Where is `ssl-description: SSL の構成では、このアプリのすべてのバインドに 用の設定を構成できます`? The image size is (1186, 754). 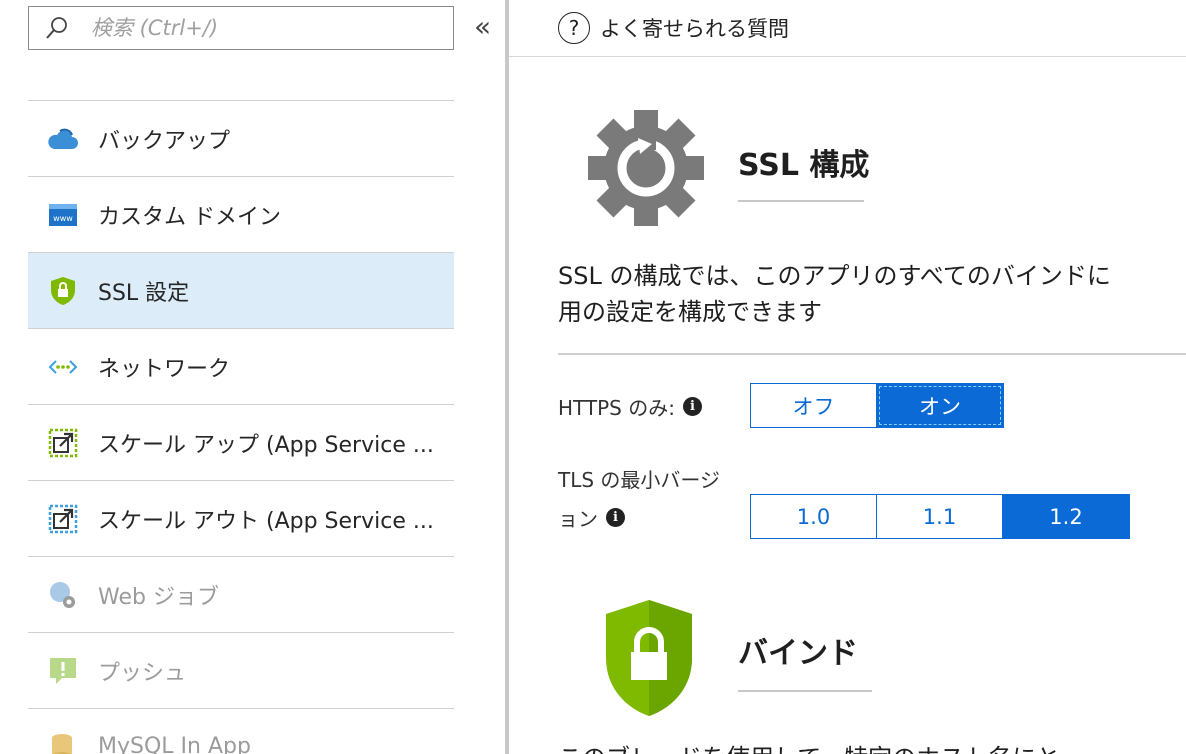 ssl-description: SSL の構成では、このアプリのすべてのバインドに 用の設定を構成できます is located at coordinates (872, 294).